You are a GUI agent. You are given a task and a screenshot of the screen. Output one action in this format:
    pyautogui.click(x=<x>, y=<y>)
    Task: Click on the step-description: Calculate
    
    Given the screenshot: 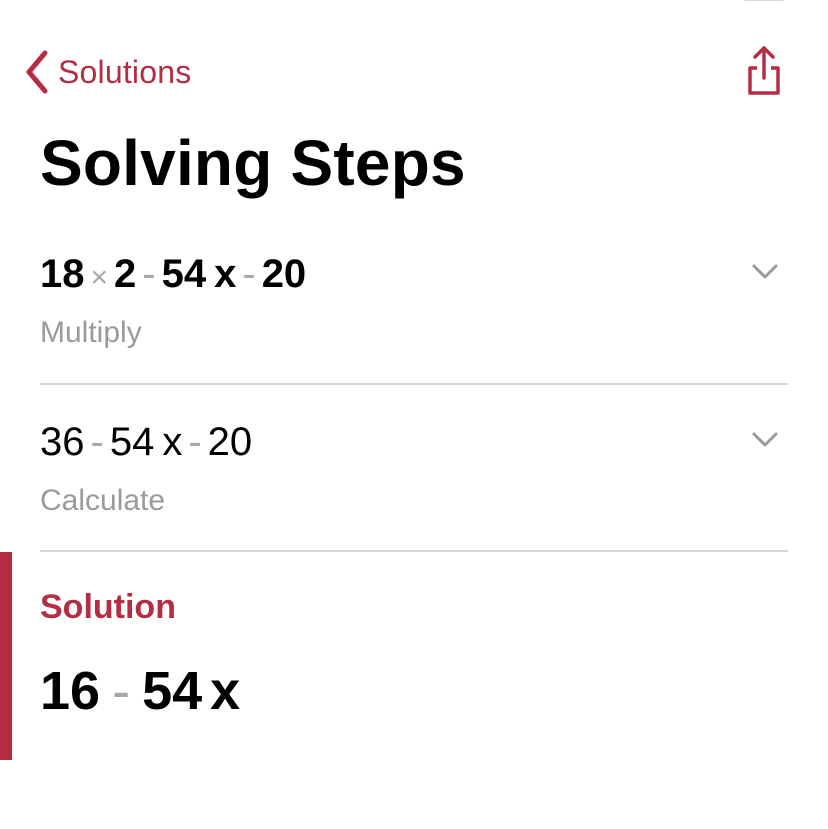 What is the action you would take?
    pyautogui.click(x=103, y=500)
    